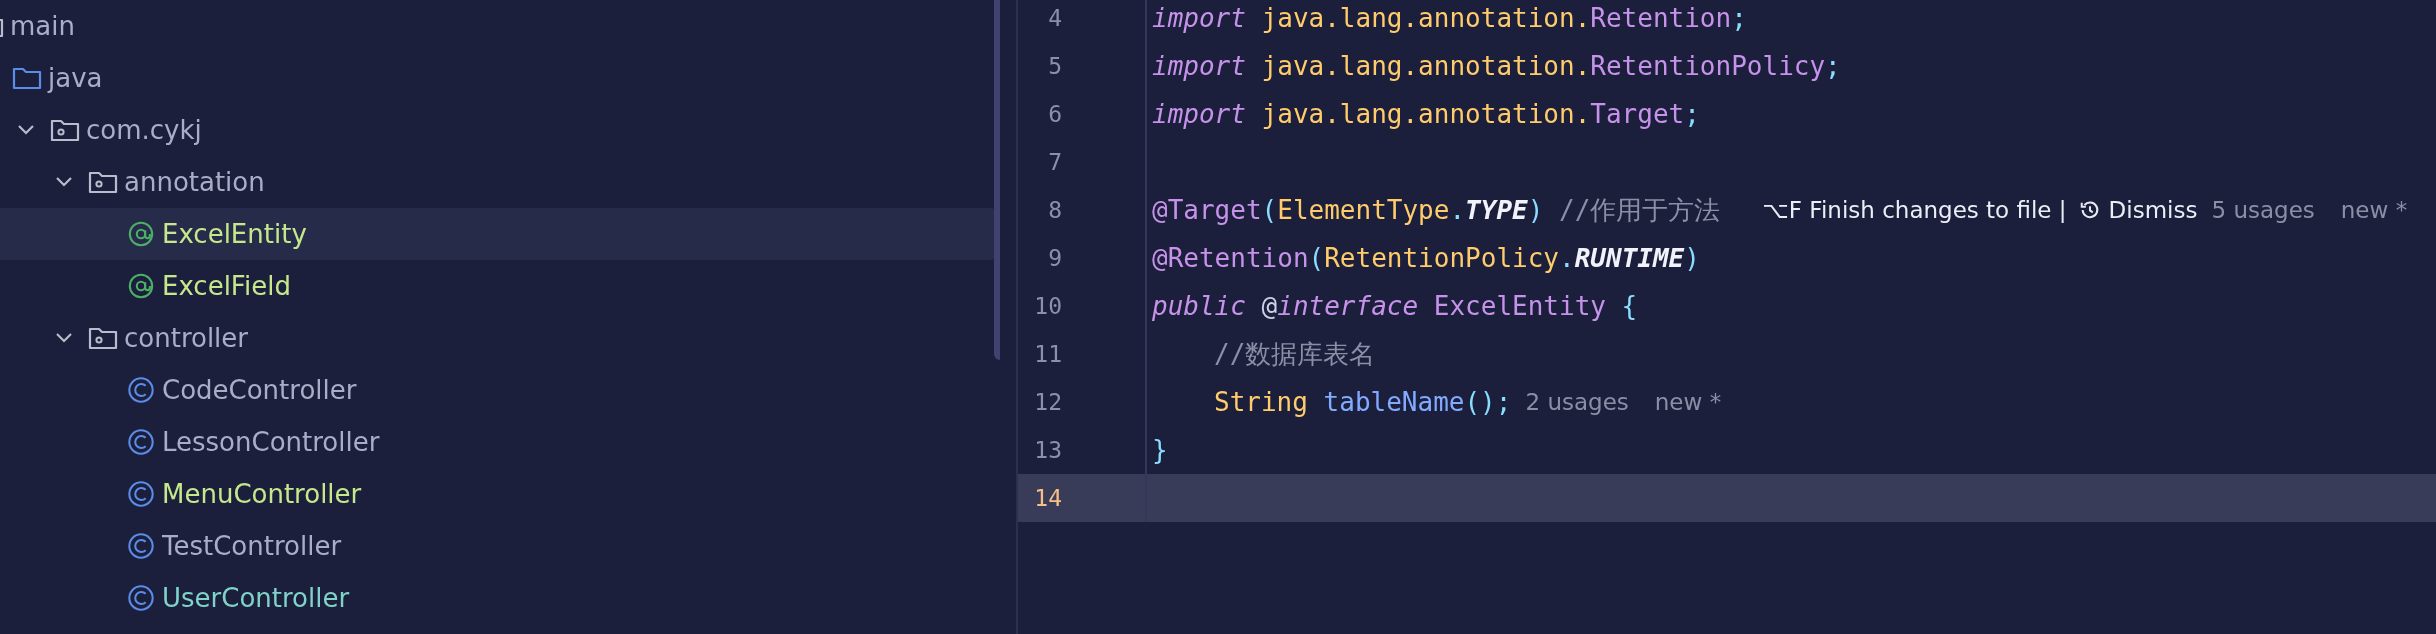 The width and height of the screenshot is (2436, 634). I want to click on code-token: @, so click(1269, 306).